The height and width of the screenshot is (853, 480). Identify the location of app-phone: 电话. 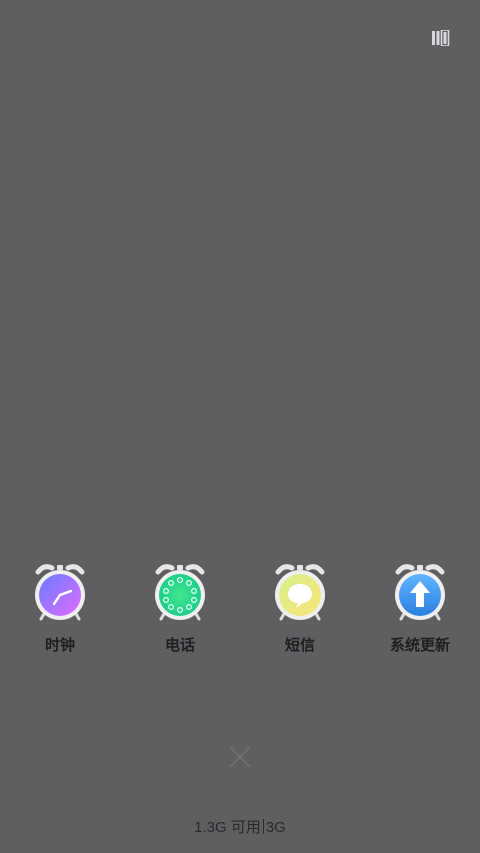
(180, 610).